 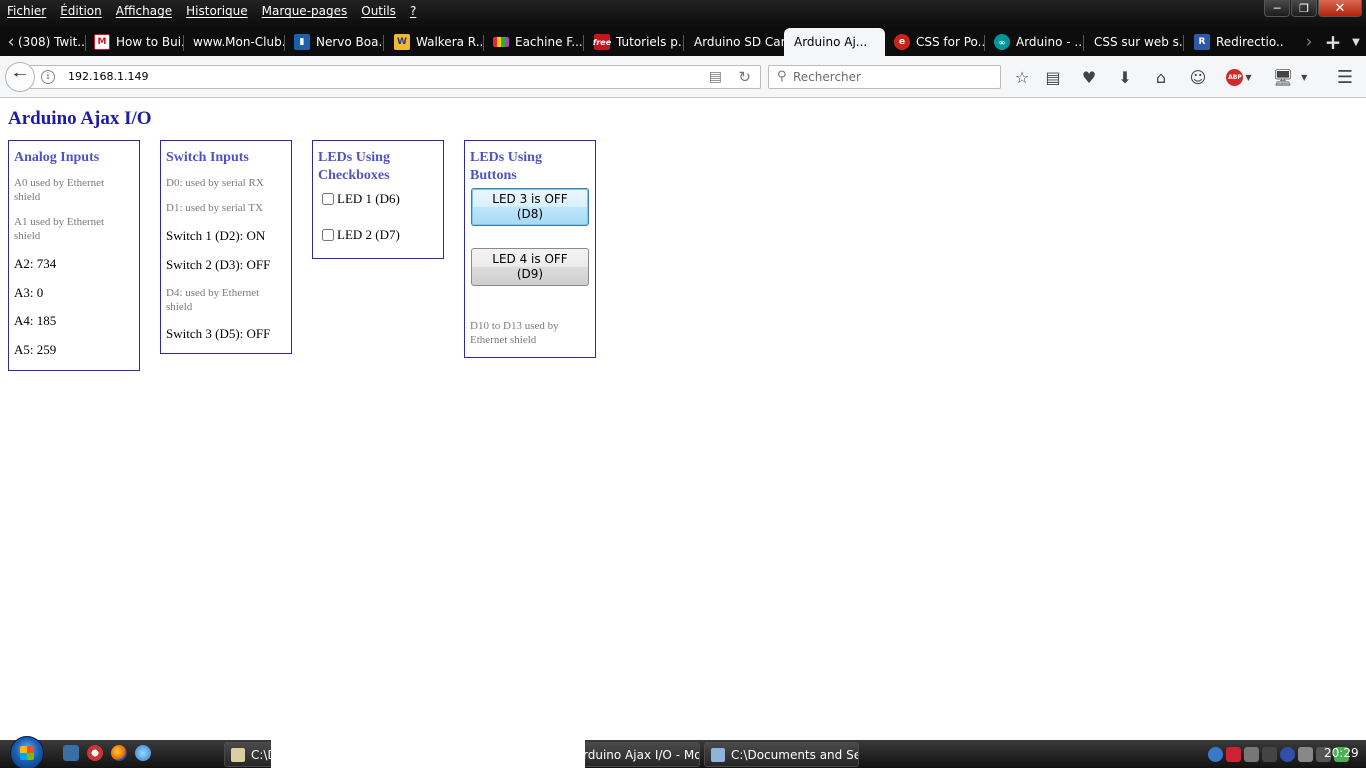 I want to click on analog-reading-a5: A5: 259, so click(x=35, y=349).